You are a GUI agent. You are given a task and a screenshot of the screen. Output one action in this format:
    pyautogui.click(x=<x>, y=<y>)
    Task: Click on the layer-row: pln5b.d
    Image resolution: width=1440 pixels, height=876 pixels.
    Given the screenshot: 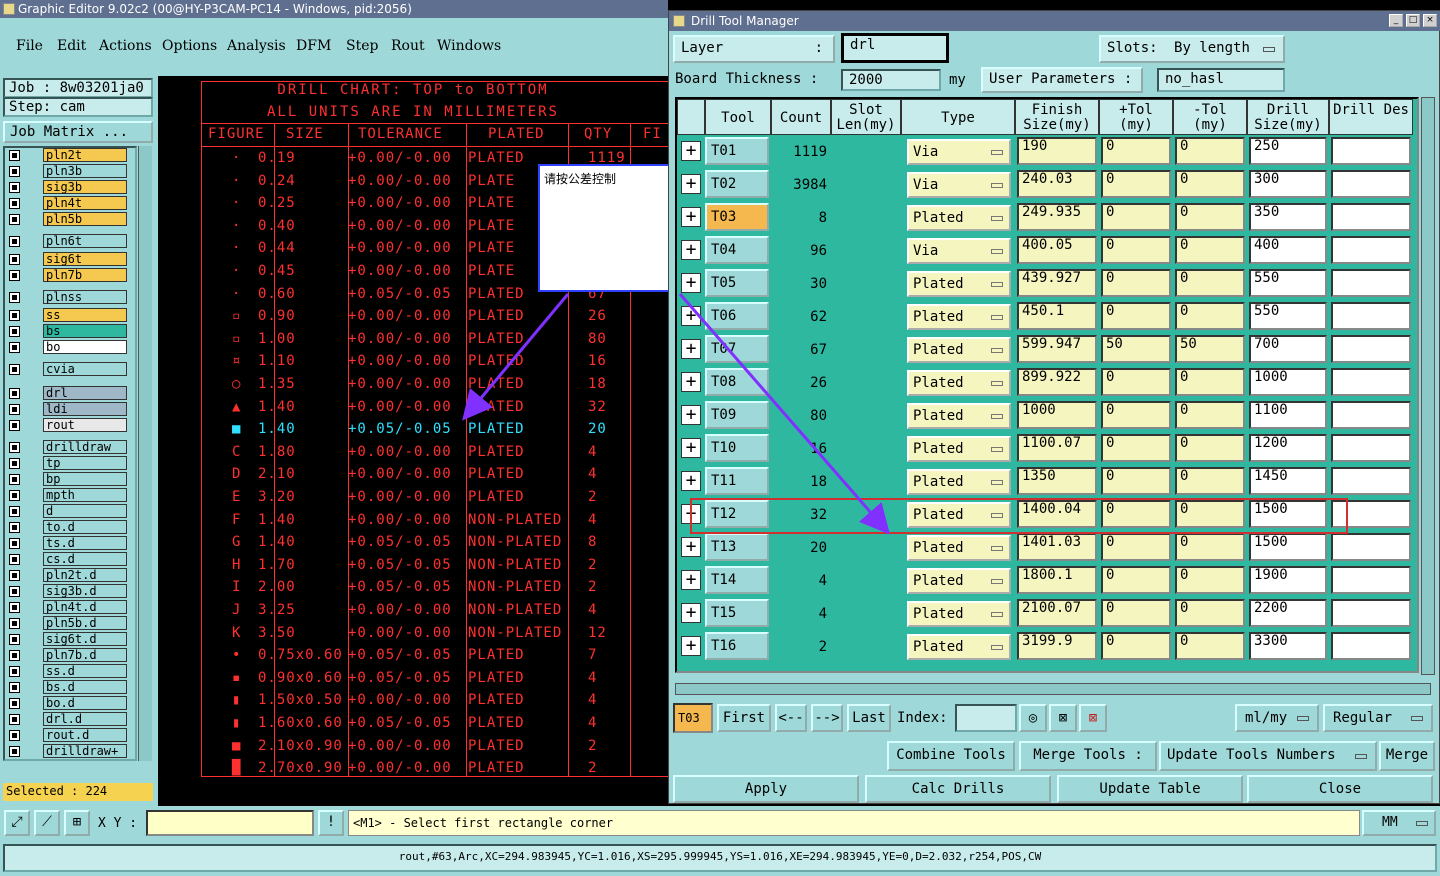 What is the action you would take?
    pyautogui.click(x=67, y=623)
    